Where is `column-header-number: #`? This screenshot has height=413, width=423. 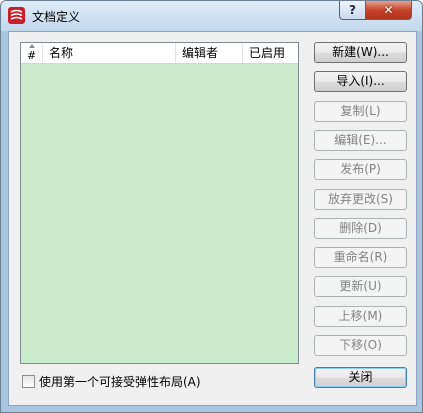
column-header-number: # is located at coordinates (32, 53).